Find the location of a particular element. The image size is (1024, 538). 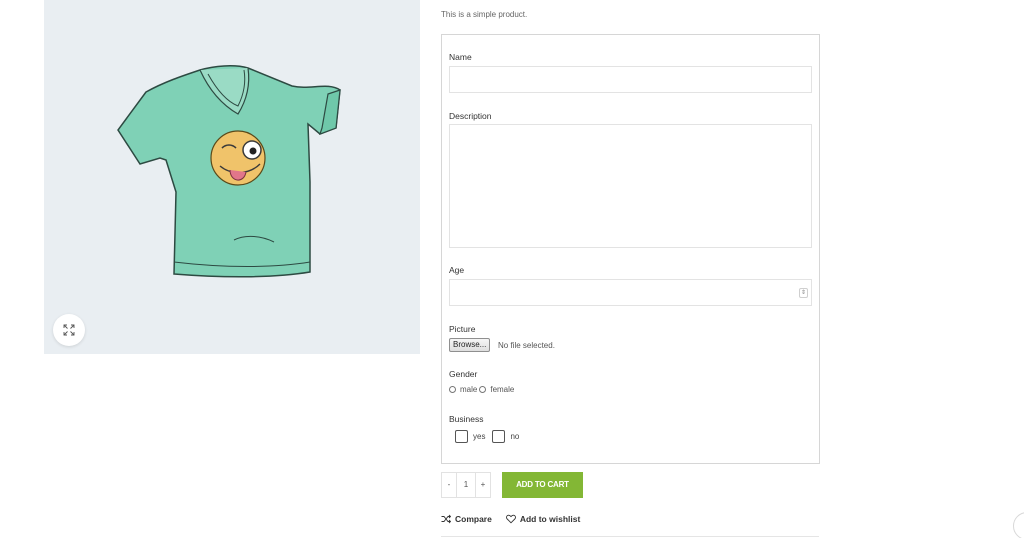

short-description: This is a simple product. is located at coordinates (484, 14).